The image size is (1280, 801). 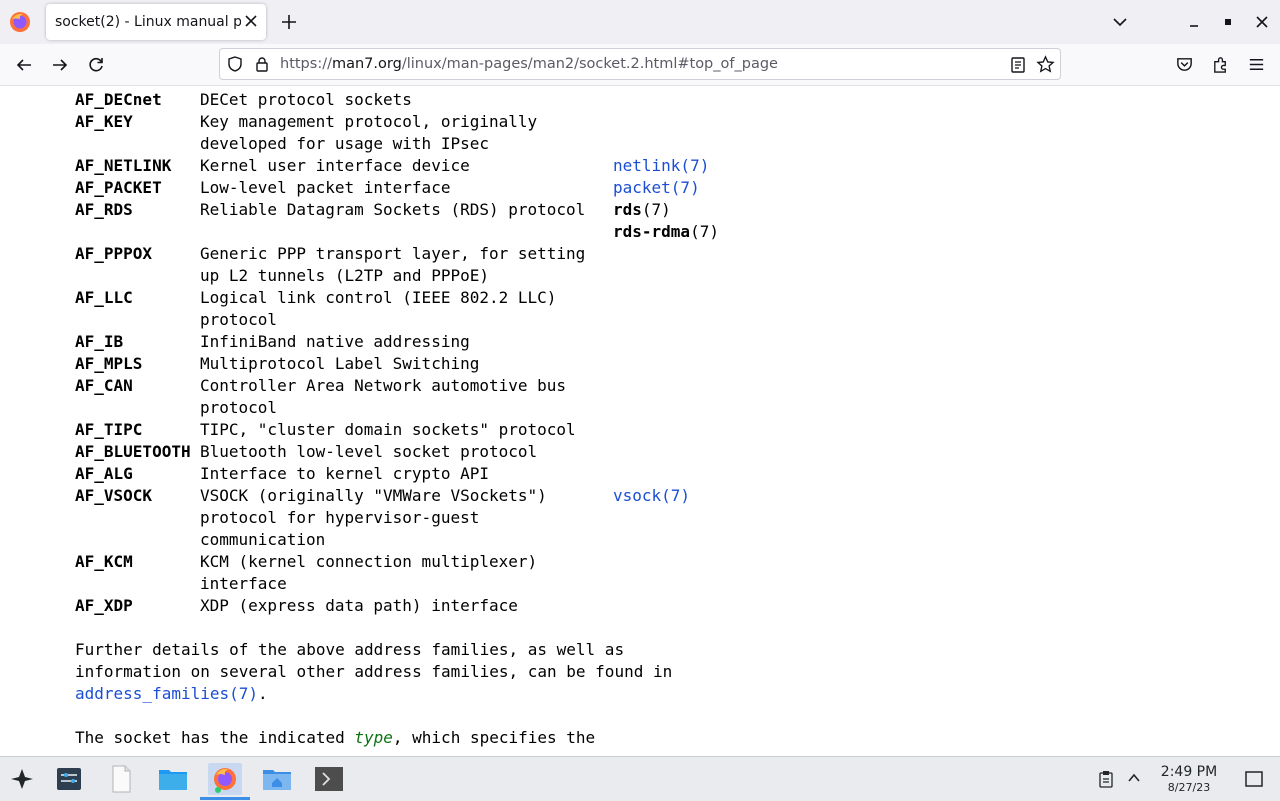 I want to click on address-family-name: AF_KEY, so click(x=104, y=121).